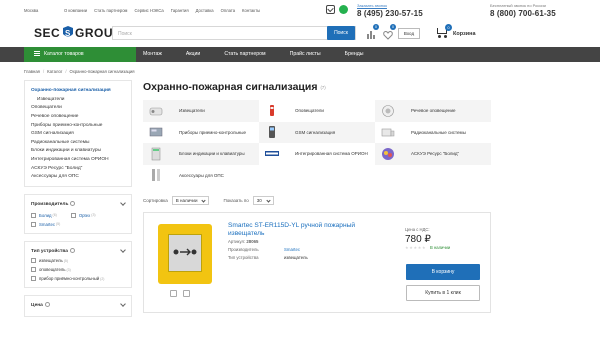 This screenshot has width=600, height=337. I want to click on price-value: 780 ₽, so click(418, 239).